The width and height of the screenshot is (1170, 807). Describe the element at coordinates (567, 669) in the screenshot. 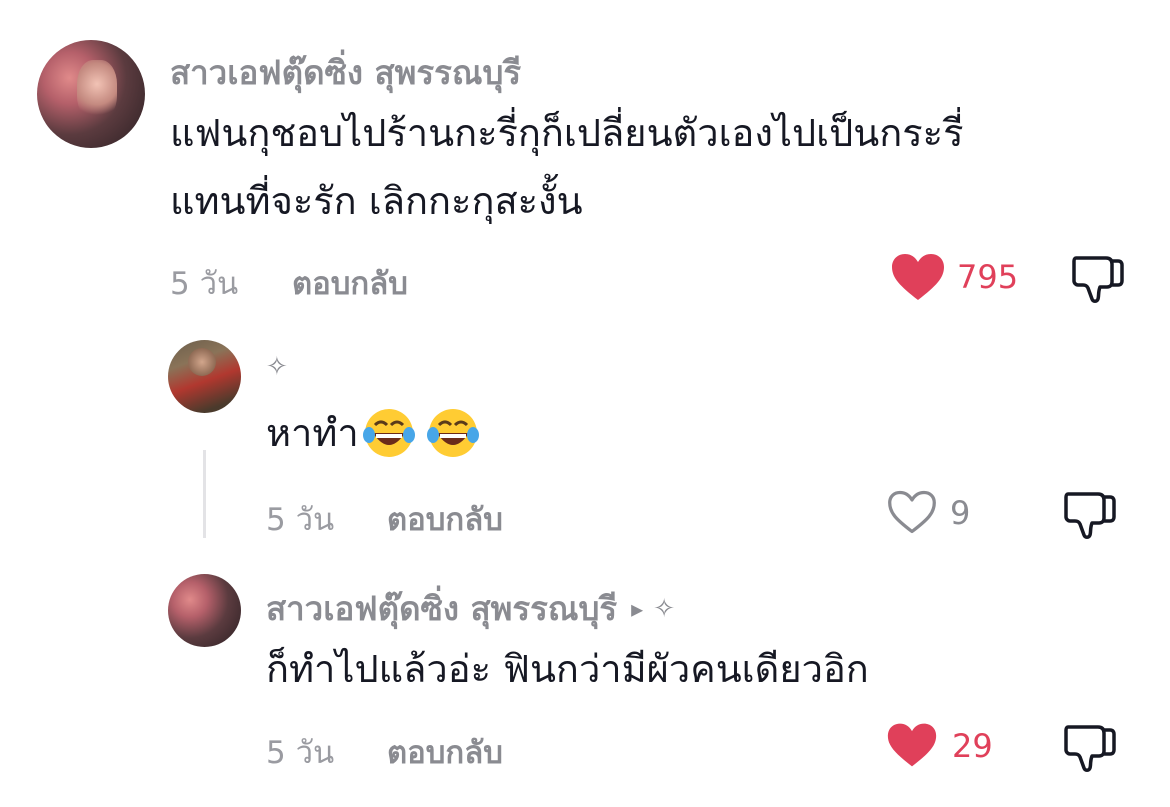

I see `reply-text: ก็ทำไปแล้วอ่ะ ฟินกว่ามีผัวคนเดียวอิก` at that location.